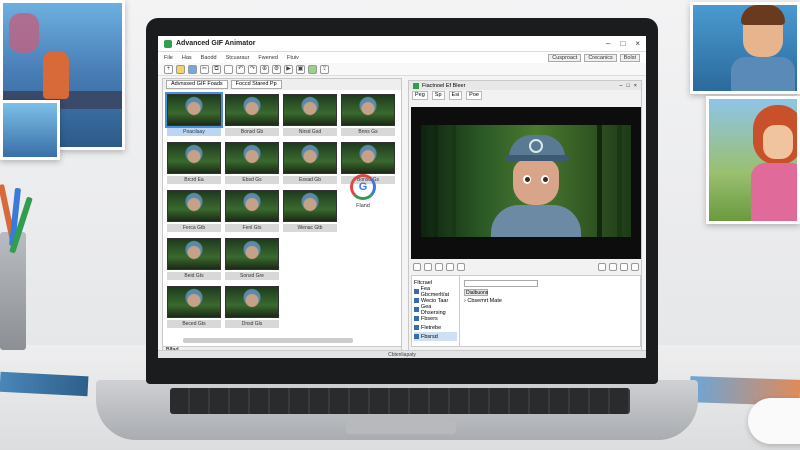 The height and width of the screenshot is (450, 800). I want to click on frame-label: Fenl Gts, so click(252, 228).